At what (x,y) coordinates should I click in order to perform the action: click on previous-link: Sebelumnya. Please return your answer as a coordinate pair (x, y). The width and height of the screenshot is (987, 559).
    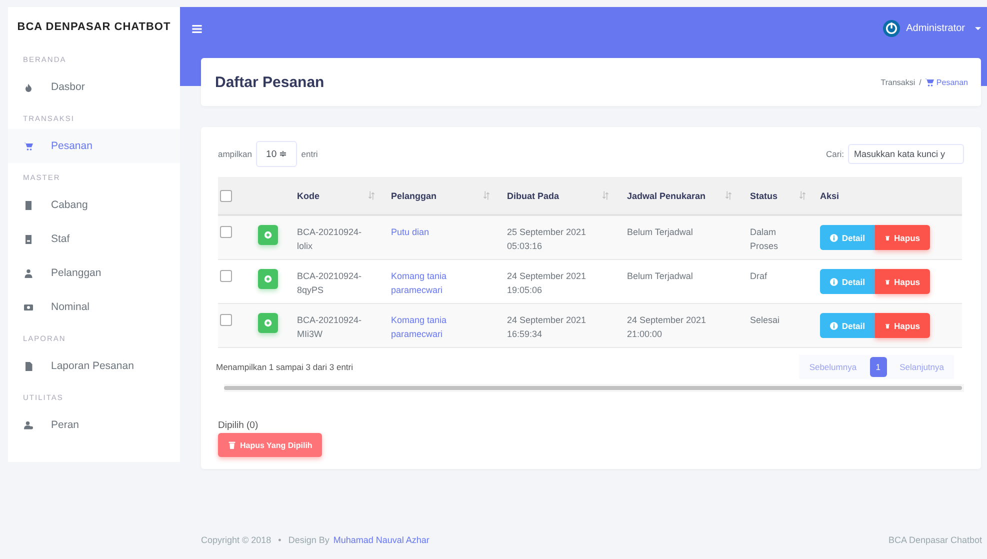
    Looking at the image, I should click on (833, 367).